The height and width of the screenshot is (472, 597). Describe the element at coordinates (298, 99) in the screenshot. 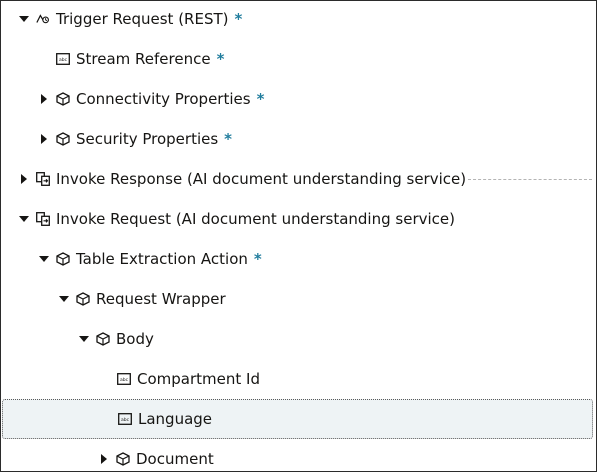

I see `tree-node-connectivity-properties: Connectivity Properties *` at that location.